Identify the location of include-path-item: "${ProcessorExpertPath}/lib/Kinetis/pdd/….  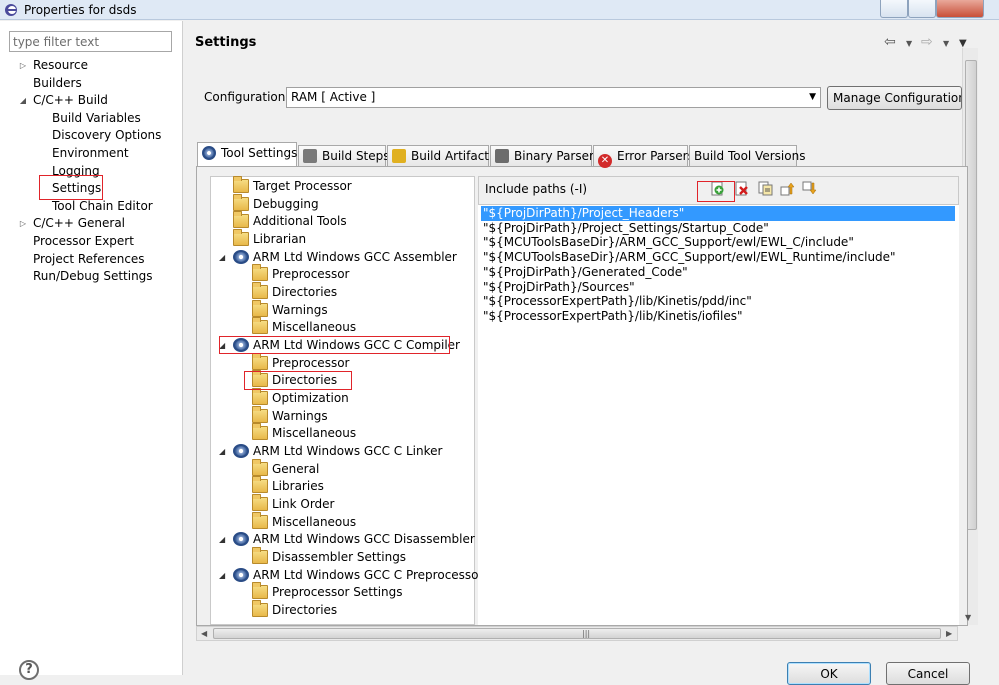
(616, 301).